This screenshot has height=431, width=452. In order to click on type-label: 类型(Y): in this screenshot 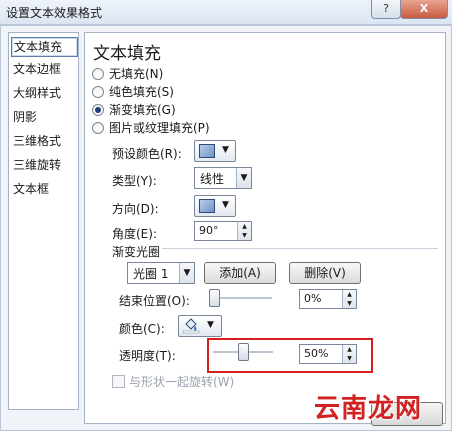, I will do `click(134, 181)`.